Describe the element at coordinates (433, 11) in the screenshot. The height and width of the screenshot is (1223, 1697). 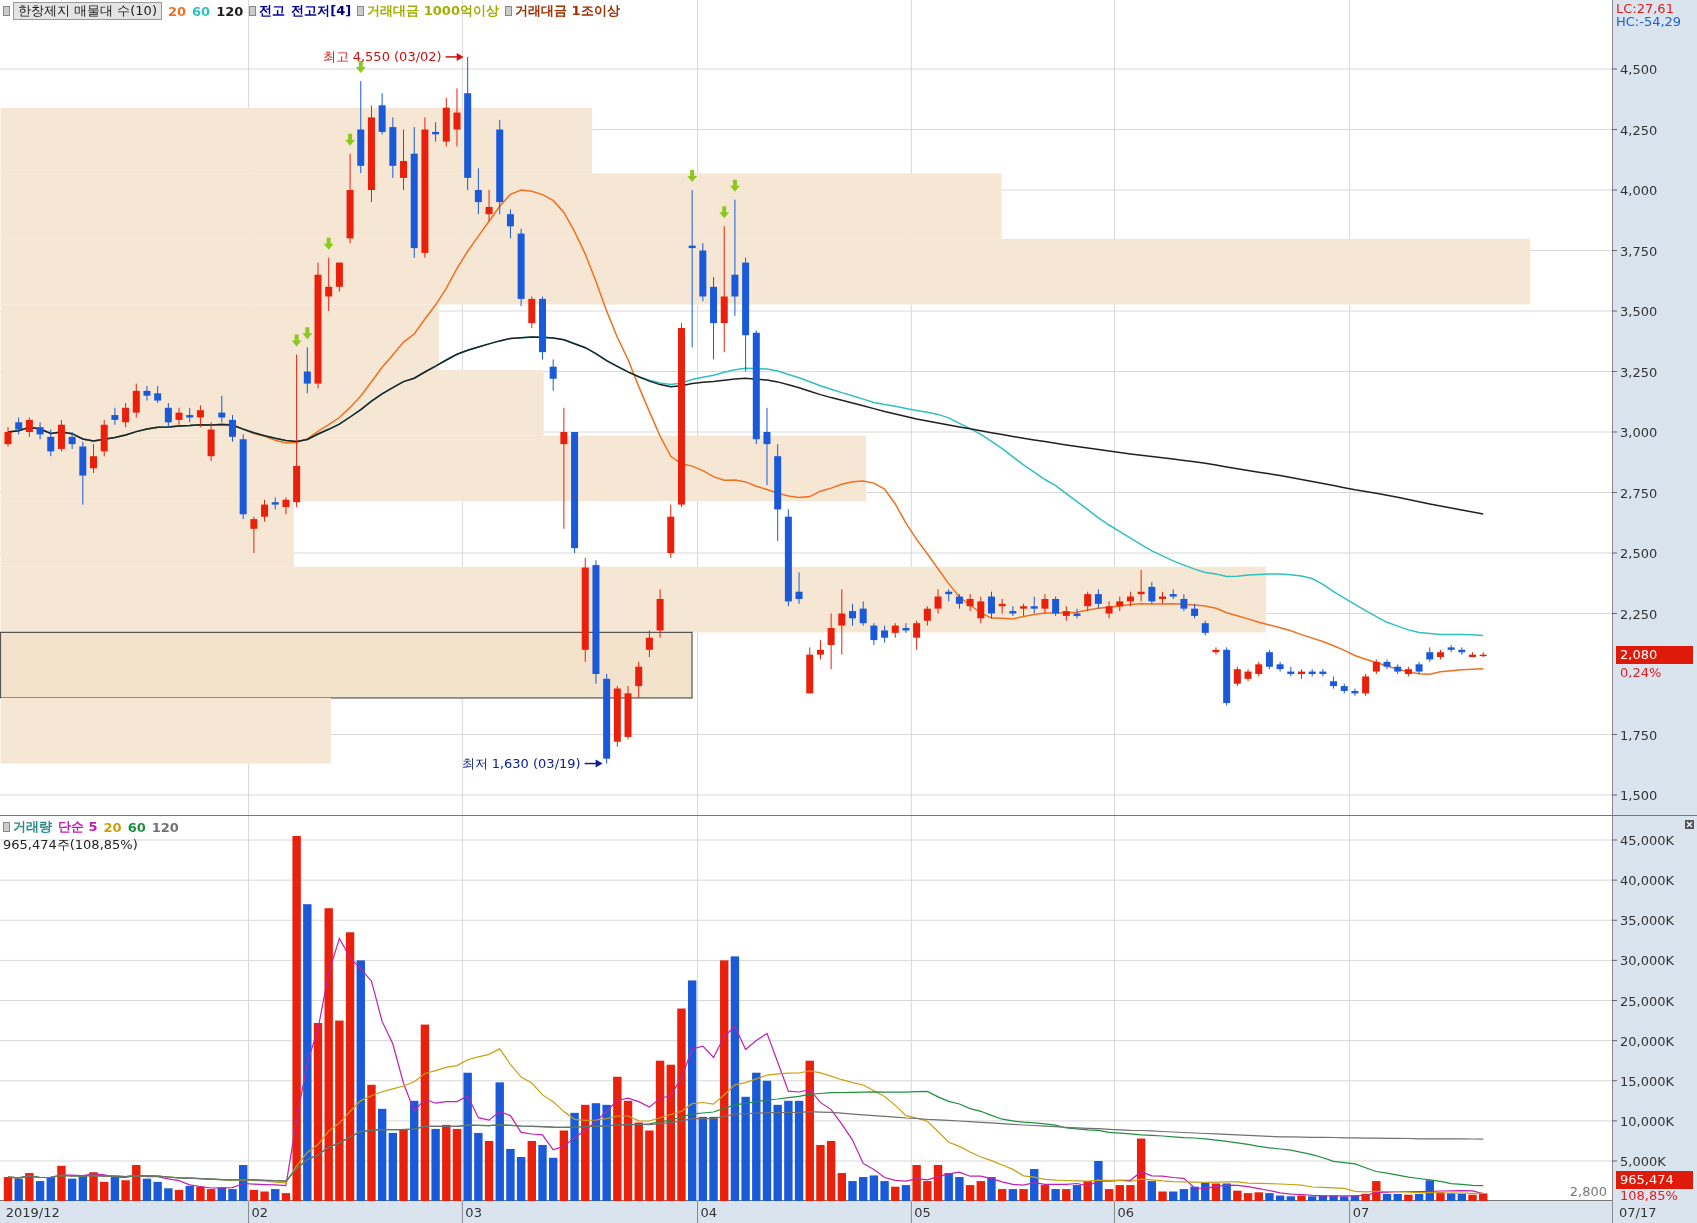
I see `legend-label: 거래대금 1000억이상` at that location.